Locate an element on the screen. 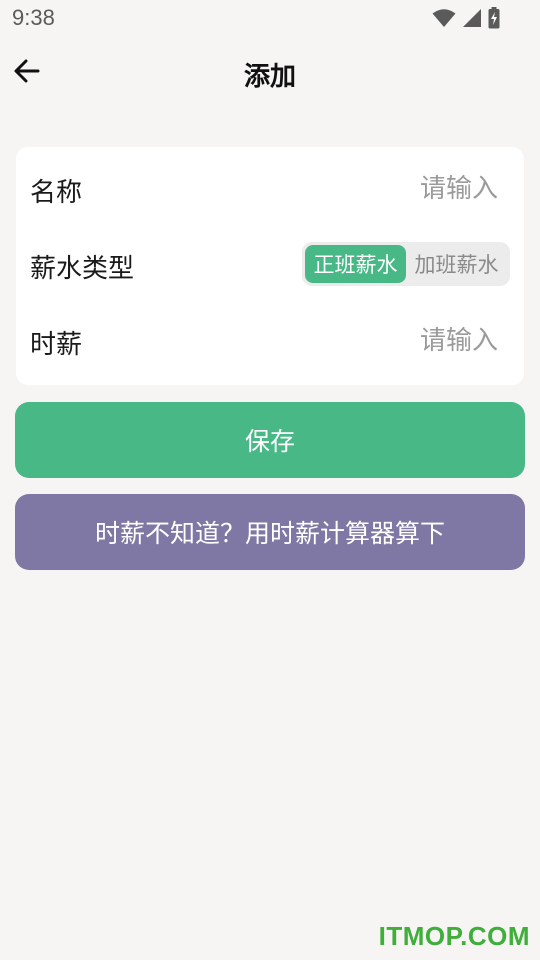 The height and width of the screenshot is (960, 540). name-input is located at coordinates (388, 189).